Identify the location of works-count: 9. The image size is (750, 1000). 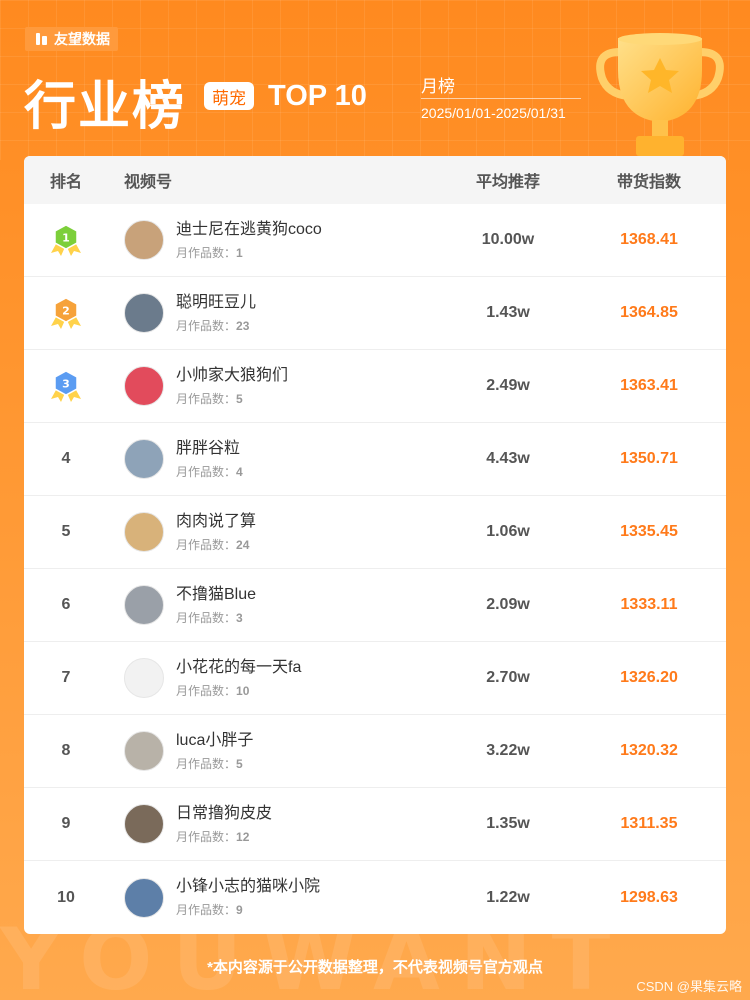
(239, 910).